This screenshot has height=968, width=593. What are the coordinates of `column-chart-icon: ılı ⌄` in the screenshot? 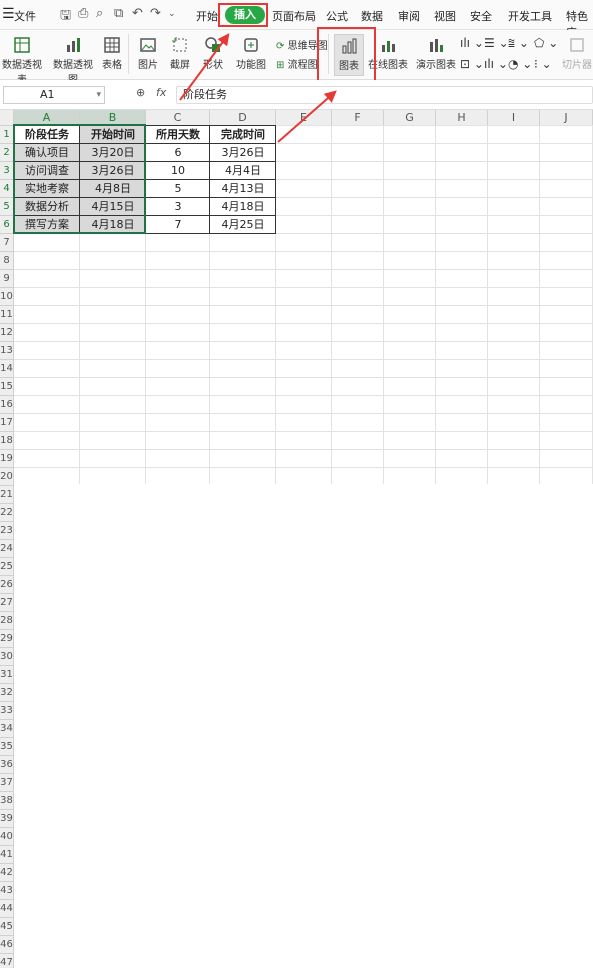 It's located at (472, 43).